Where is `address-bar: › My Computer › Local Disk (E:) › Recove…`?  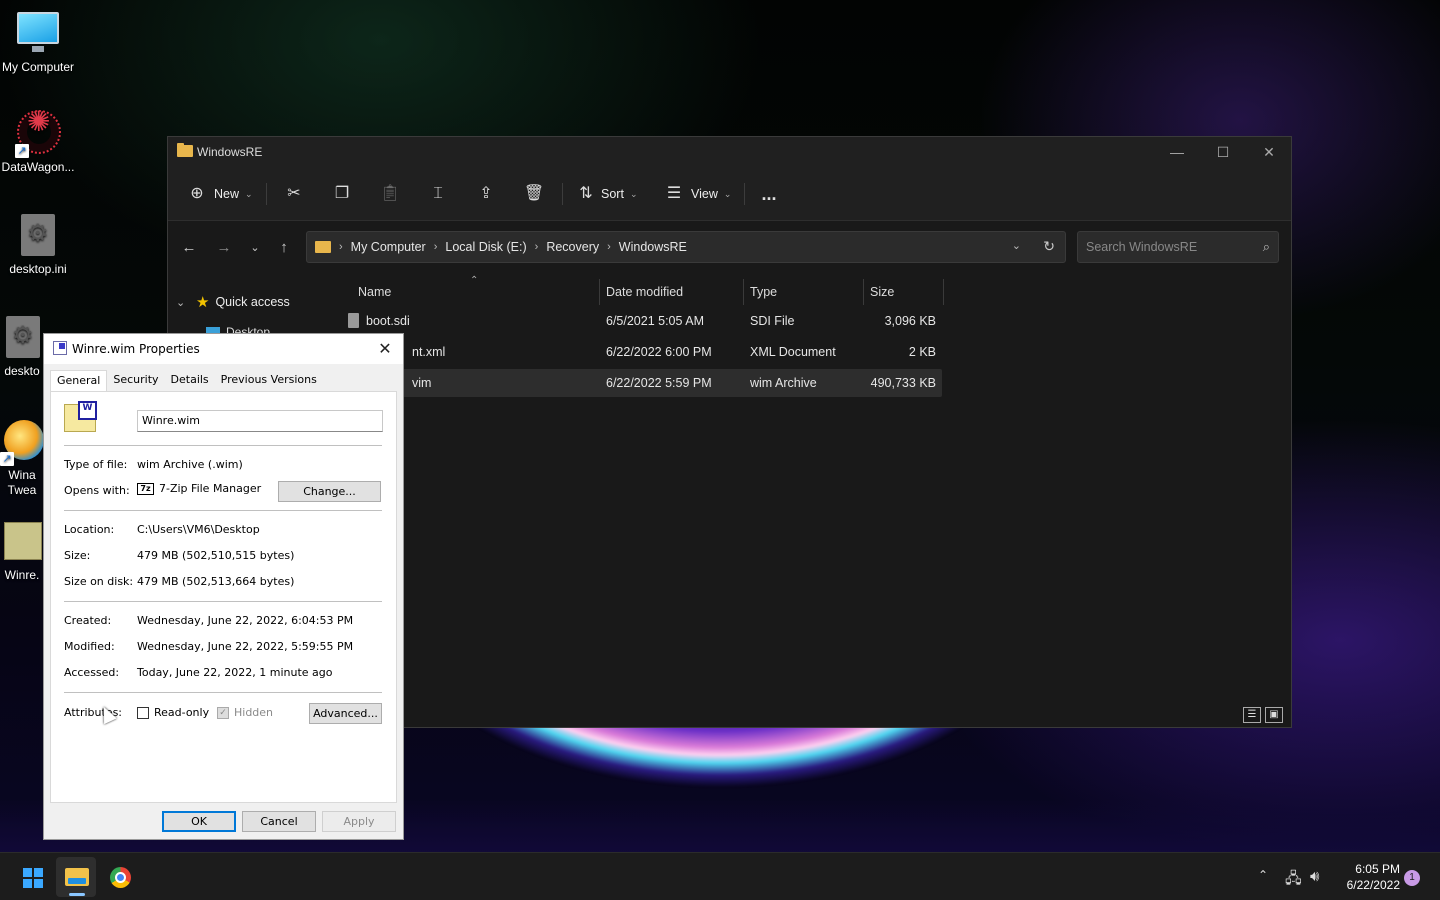
address-bar: › My Computer › Local Disk (E:) › Recove… is located at coordinates (686, 247).